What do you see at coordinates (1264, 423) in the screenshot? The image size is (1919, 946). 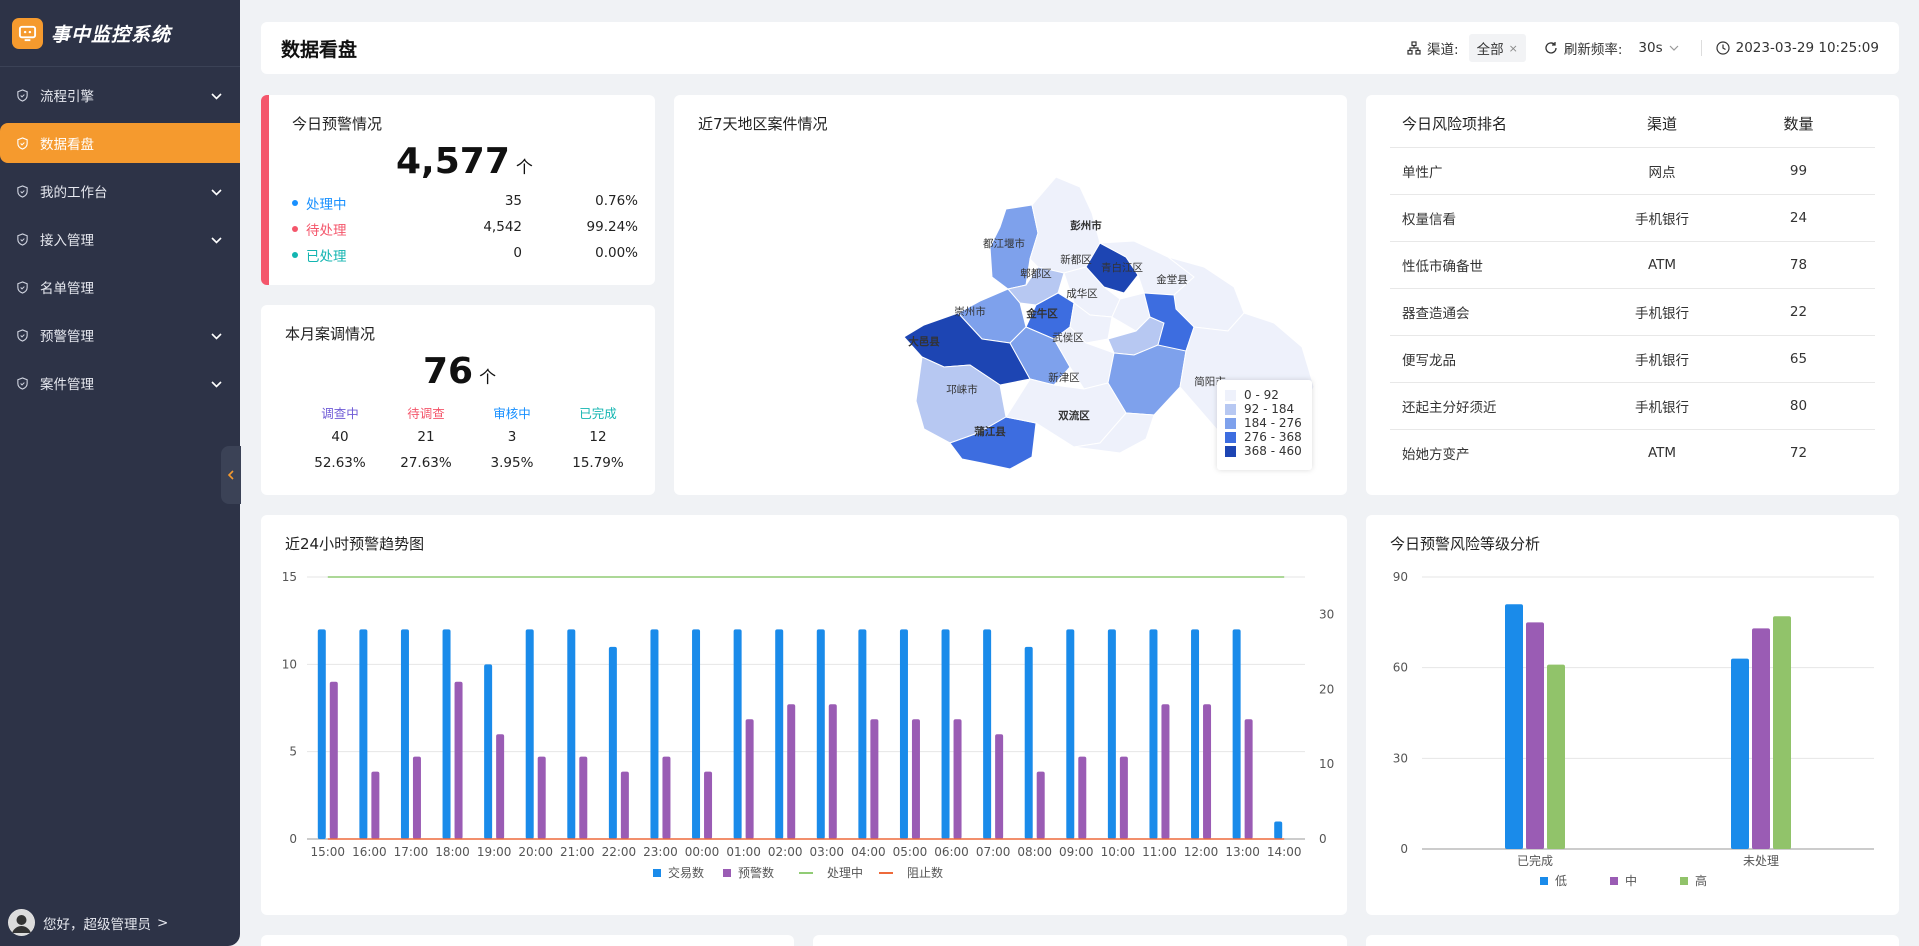 I see `map-legend-item: 184 - 276` at bounding box center [1264, 423].